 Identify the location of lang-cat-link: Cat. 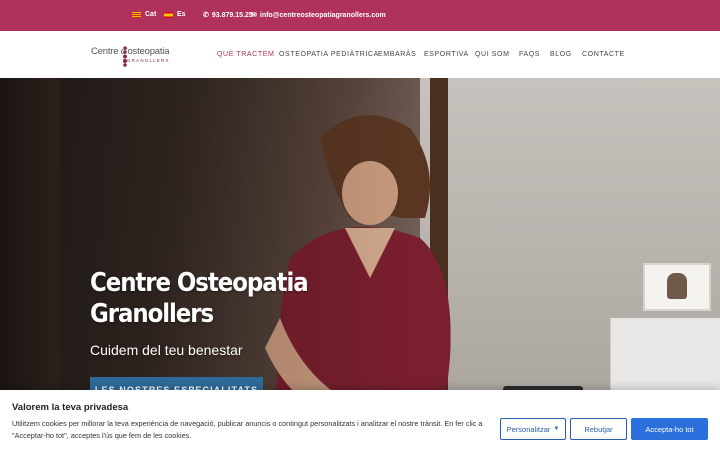
(144, 14).